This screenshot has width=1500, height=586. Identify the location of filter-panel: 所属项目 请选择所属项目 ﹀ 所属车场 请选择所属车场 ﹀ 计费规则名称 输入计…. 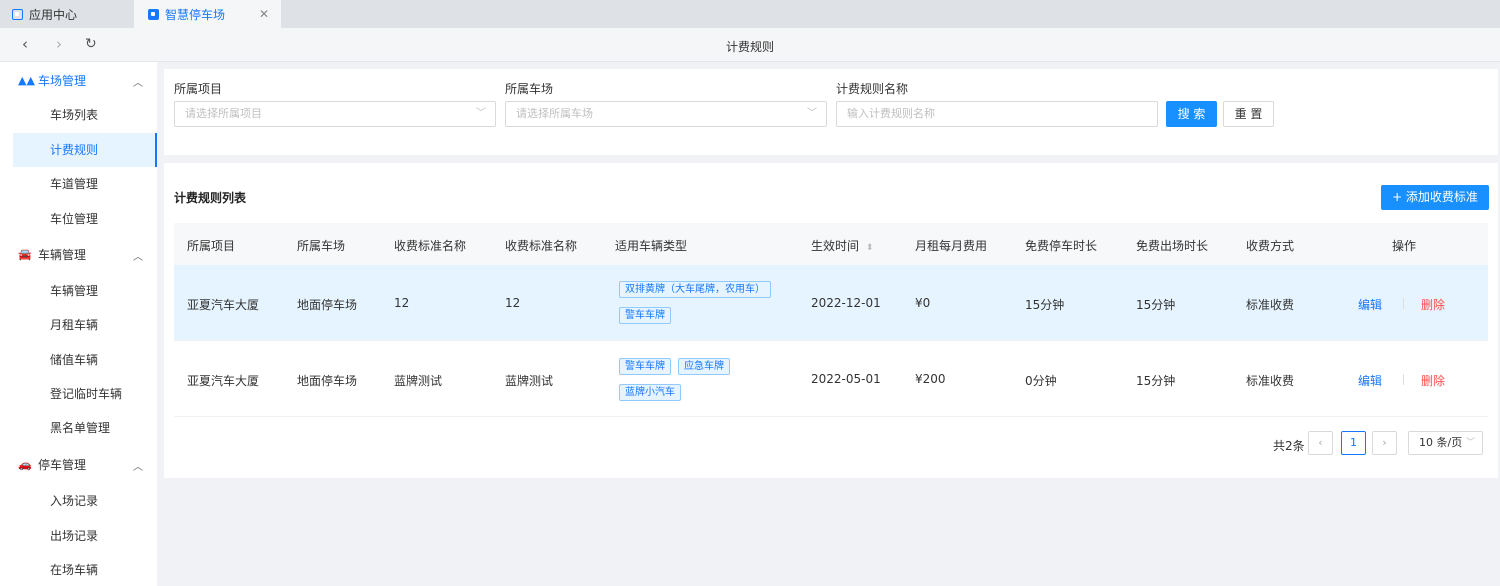
(831, 112).